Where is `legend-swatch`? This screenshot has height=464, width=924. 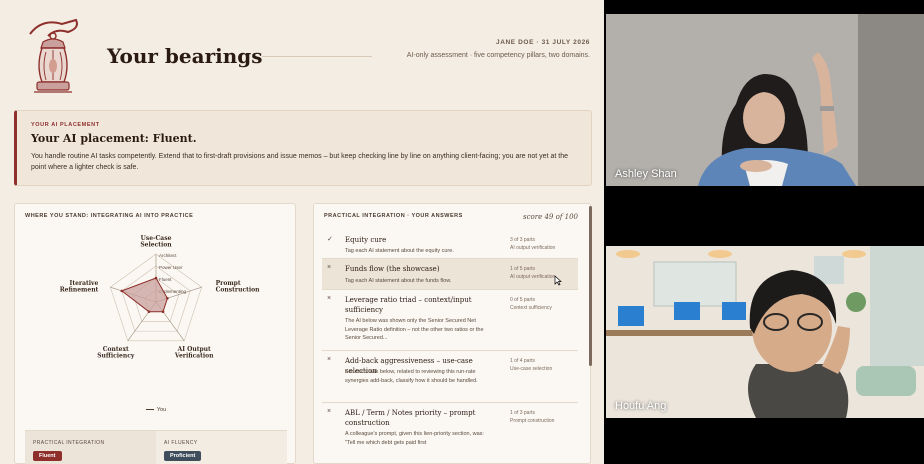
legend-swatch is located at coordinates (149, 410).